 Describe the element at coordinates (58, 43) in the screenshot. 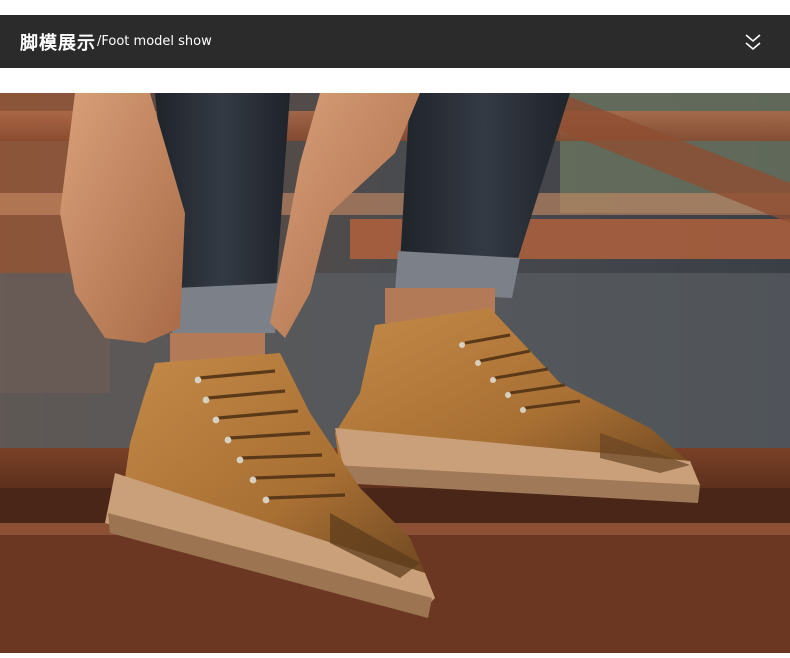

I see `section-title-chinese: 脚模展示` at that location.